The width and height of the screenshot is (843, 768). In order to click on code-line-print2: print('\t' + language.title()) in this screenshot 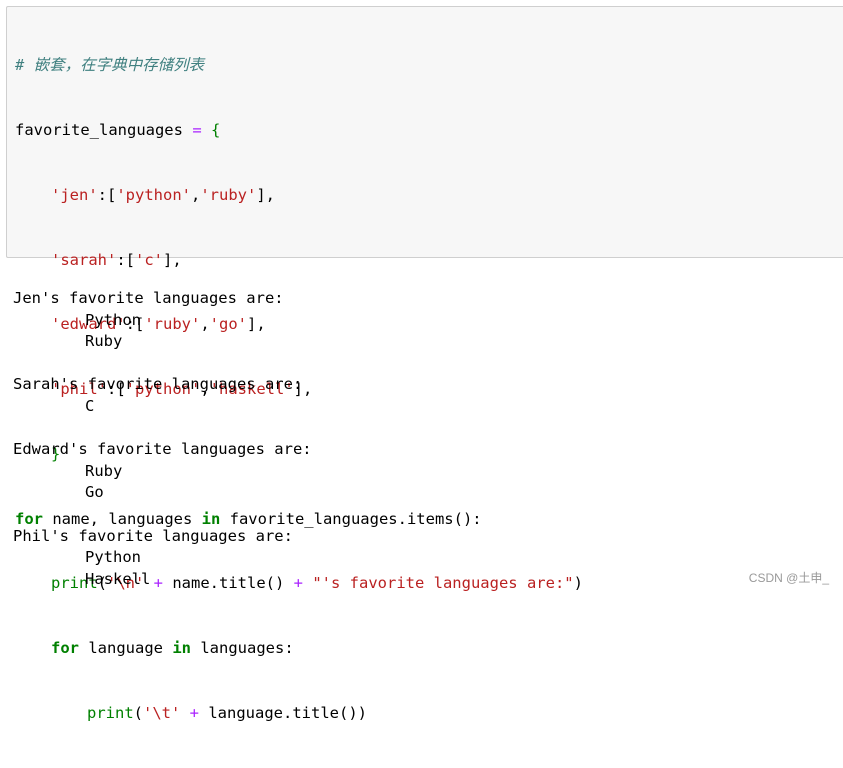, I will do `click(299, 714)`.